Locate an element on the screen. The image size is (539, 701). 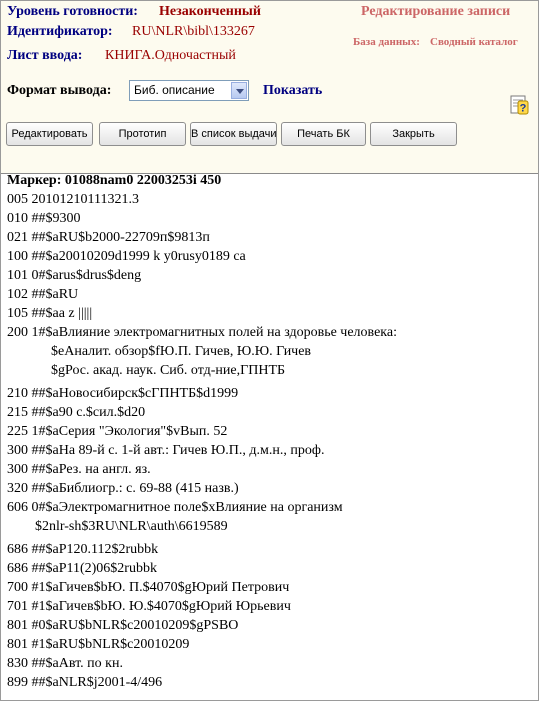
edit-record-title: Редактирование записи is located at coordinates (436, 11).